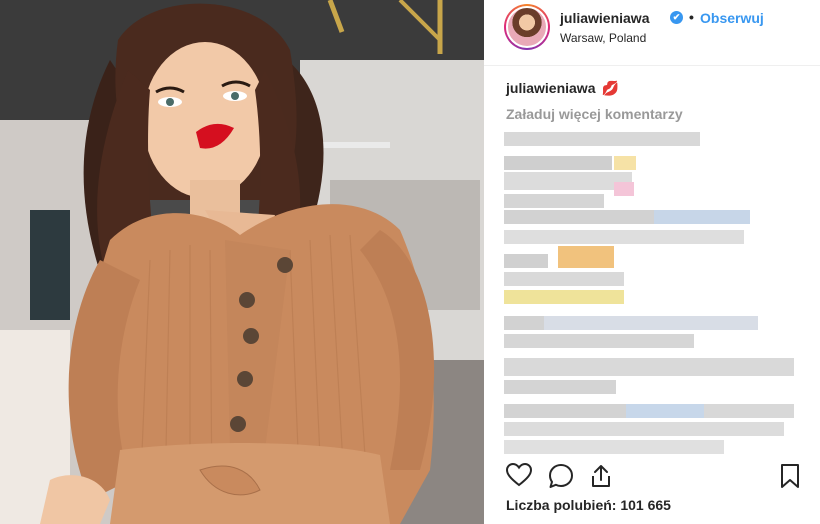 Image resolution: width=820 pixels, height=524 pixels. I want to click on bookmark-icon, so click(790, 478).